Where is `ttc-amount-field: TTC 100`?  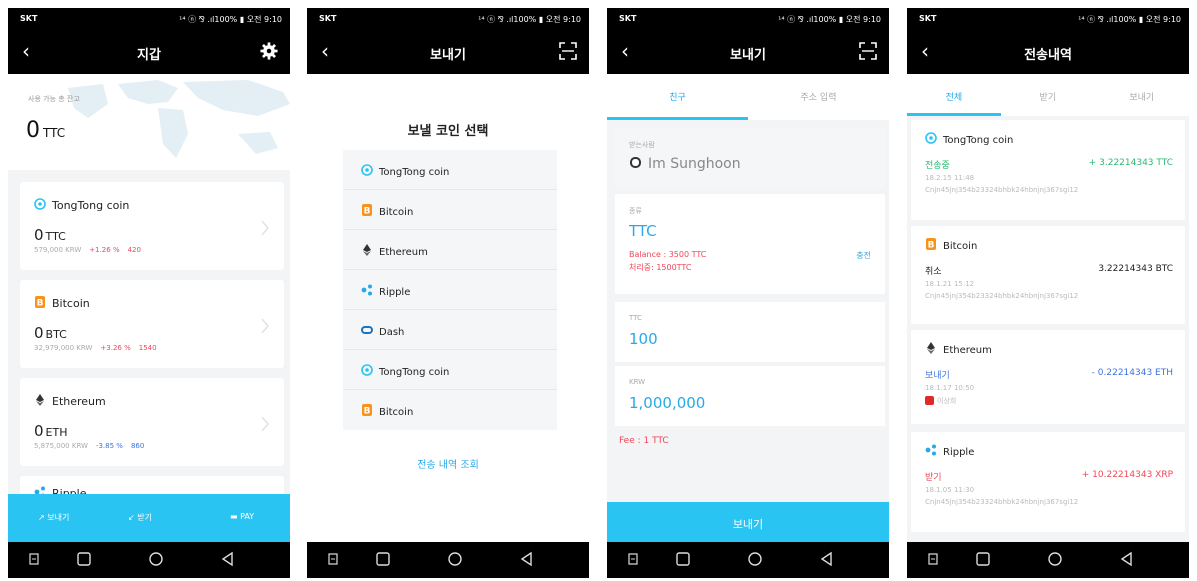 ttc-amount-field: TTC 100 is located at coordinates (750, 332).